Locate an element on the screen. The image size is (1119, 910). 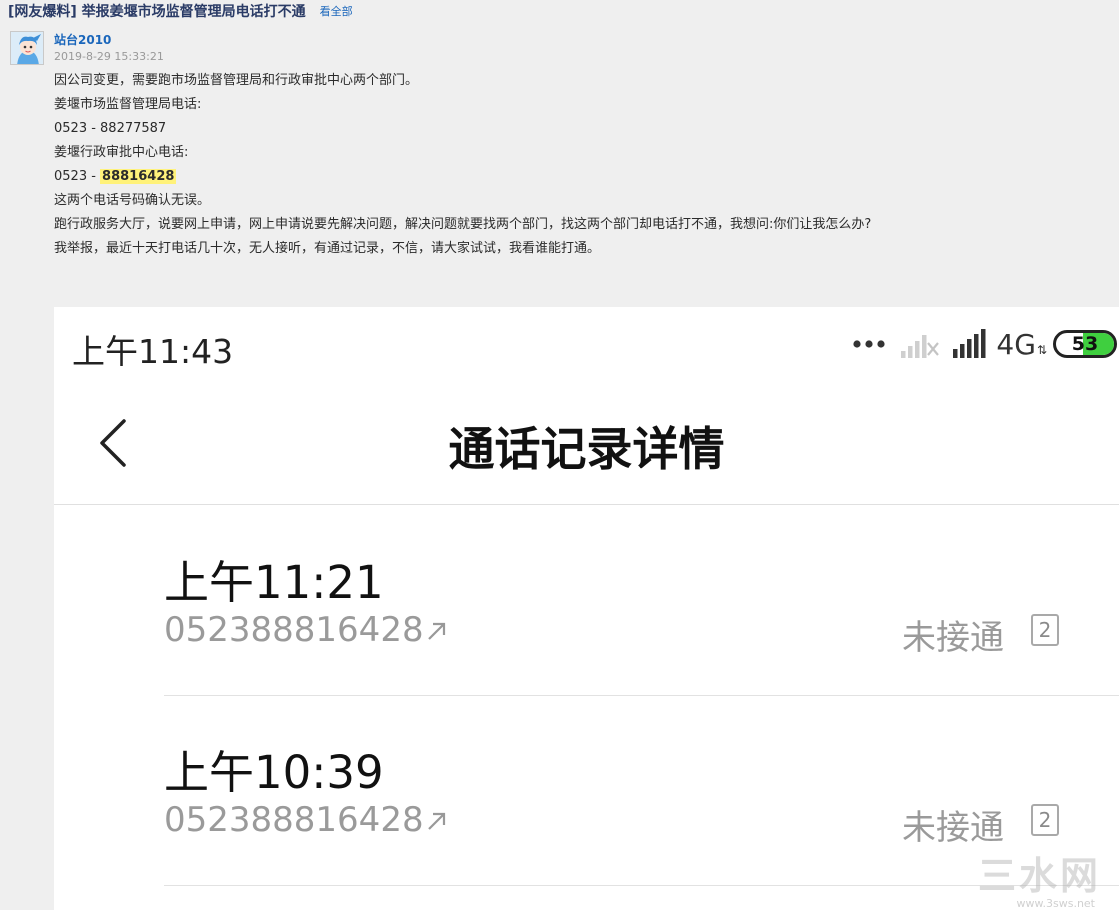
watermark-url: www.3sws.net is located at coordinates (1055, 903).